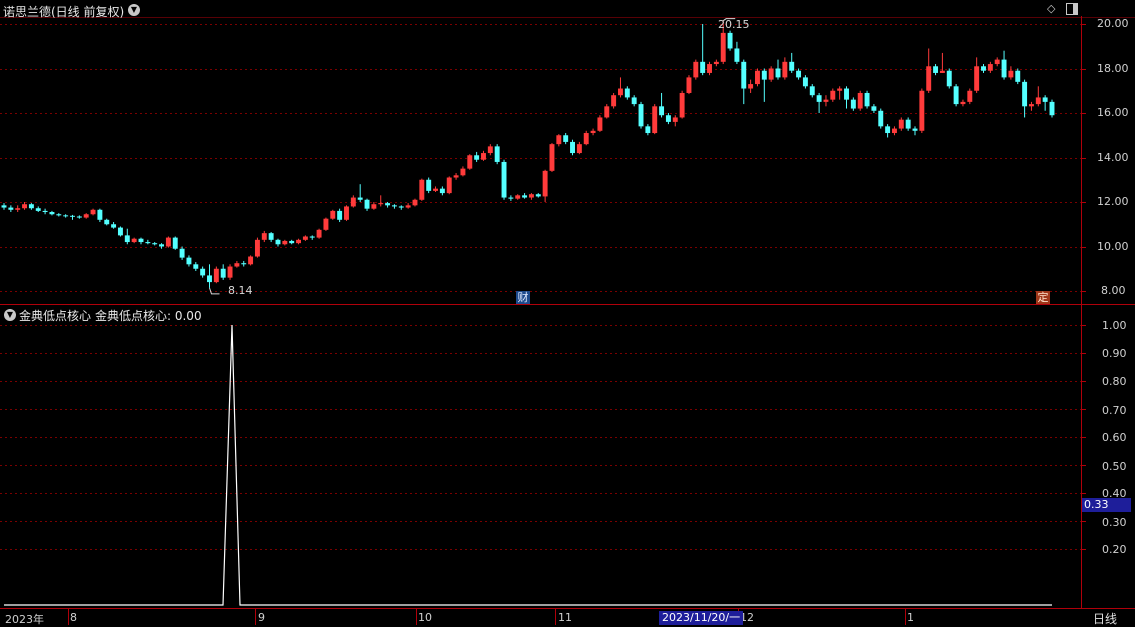 The height and width of the screenshot is (627, 1135). What do you see at coordinates (1113, 157) in the screenshot?
I see `price-axis-label: 14.00` at bounding box center [1113, 157].